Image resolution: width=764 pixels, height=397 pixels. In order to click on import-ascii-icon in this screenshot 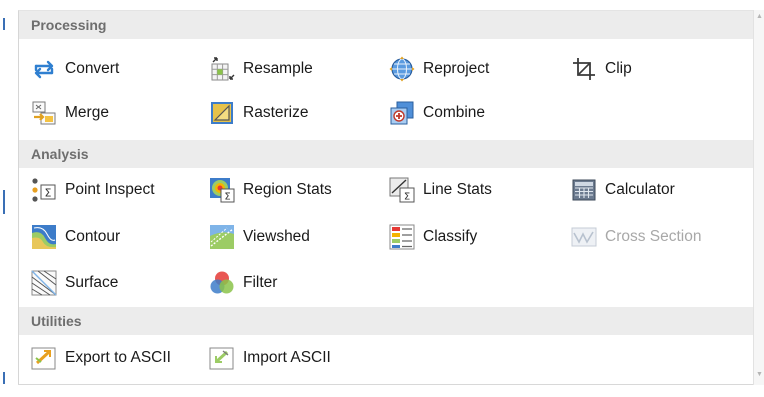, I will do `click(221, 358)`.